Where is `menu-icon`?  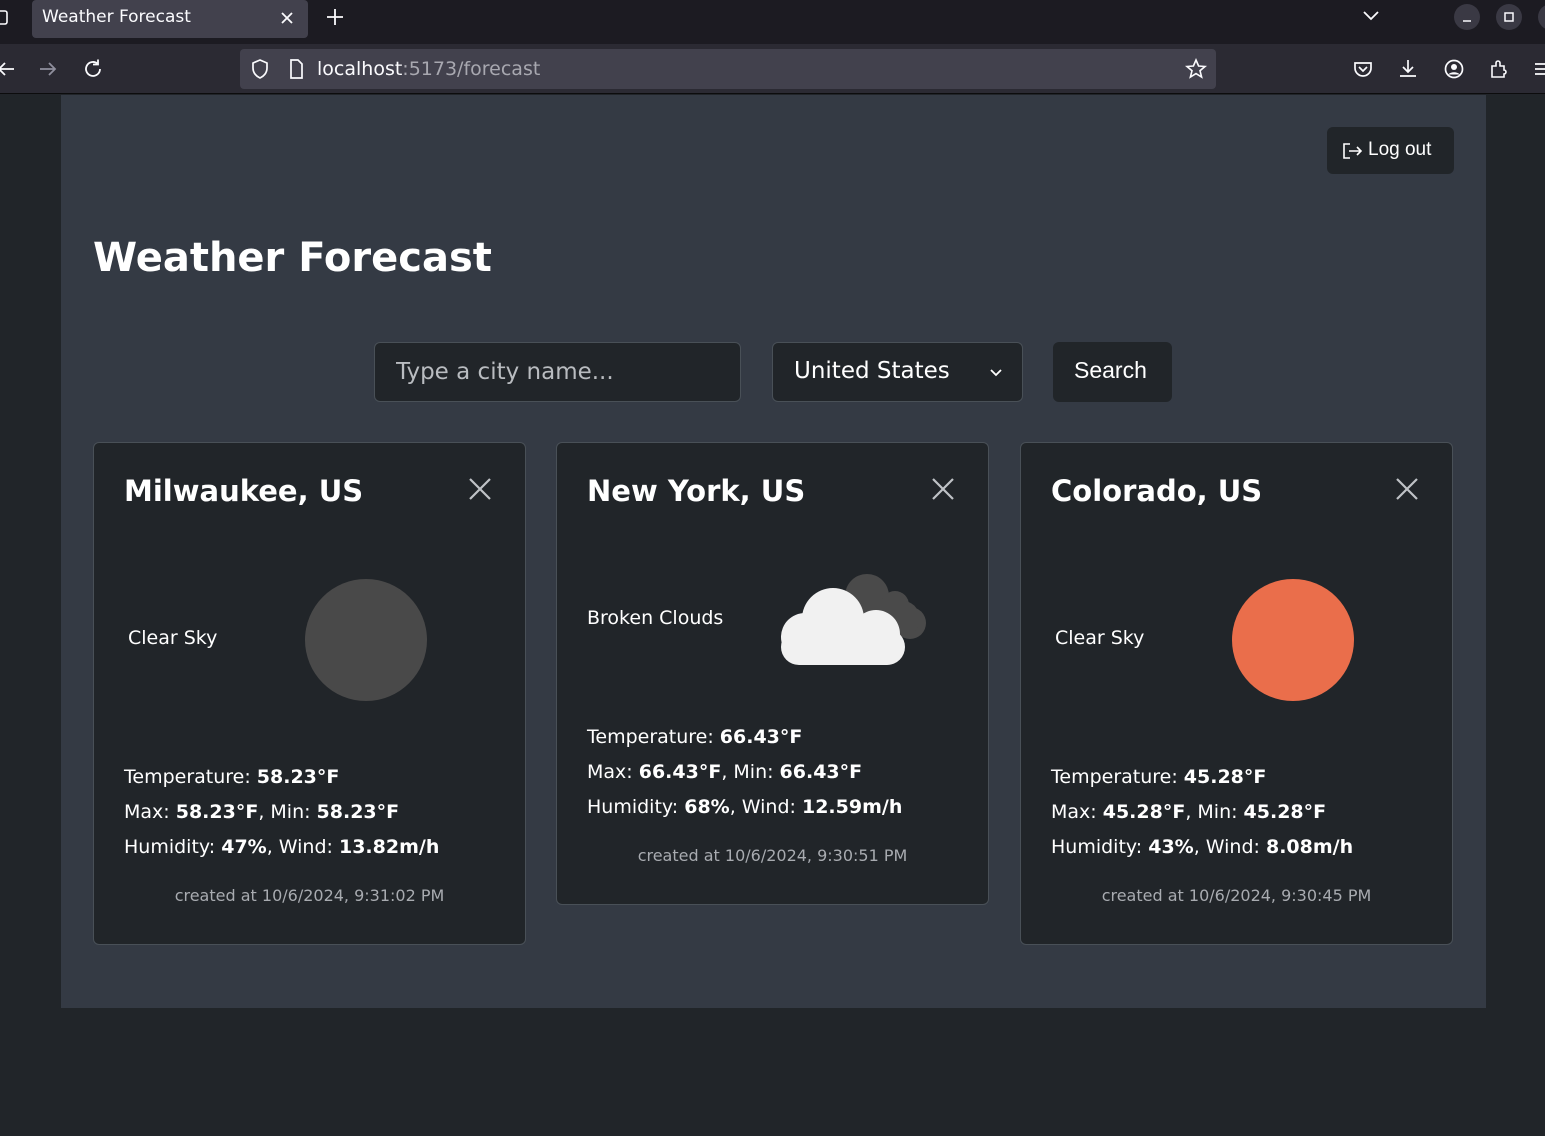 menu-icon is located at coordinates (1538, 69).